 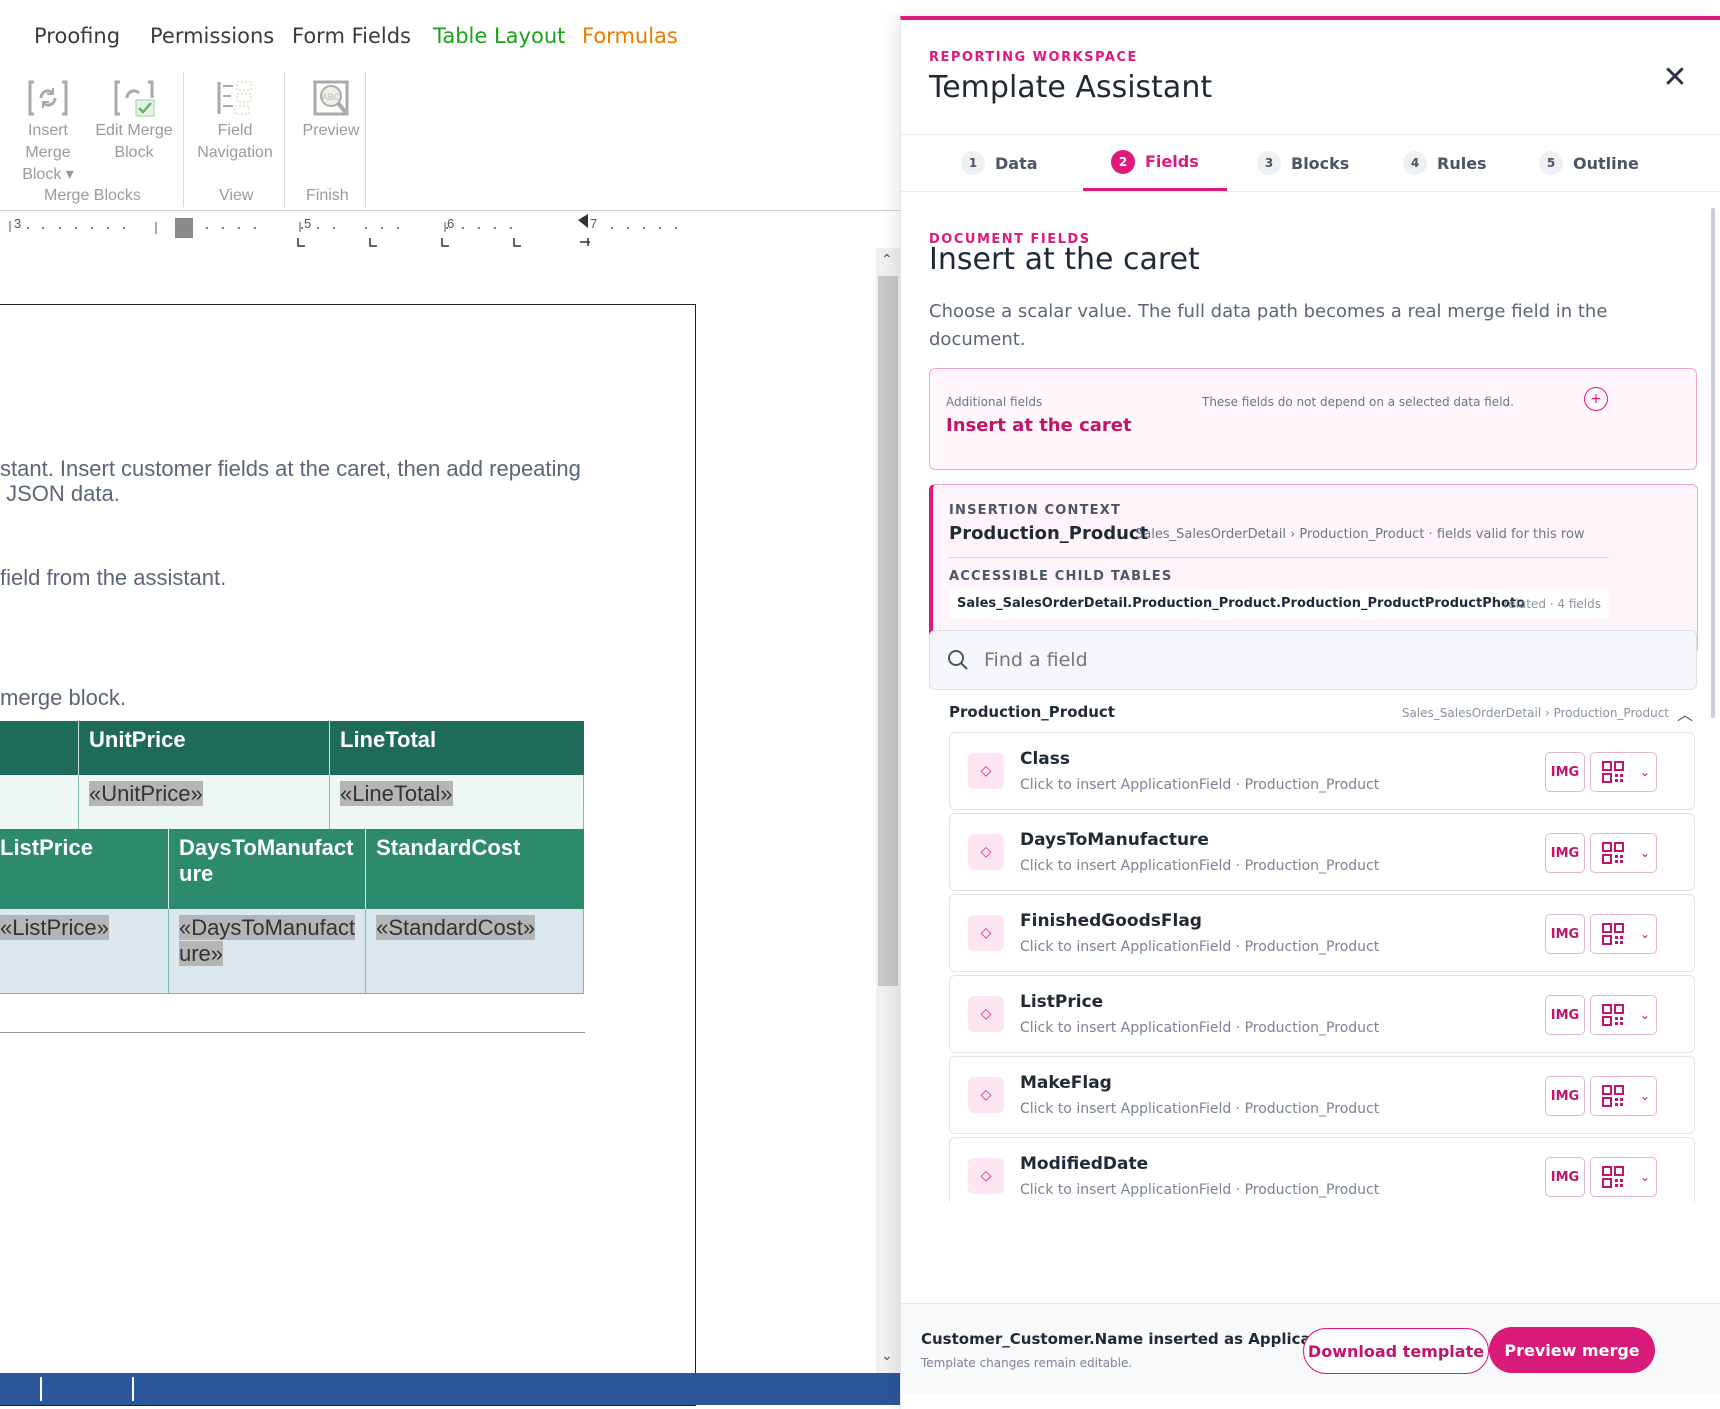 I want to click on table-cell, so click(x=39, y=802).